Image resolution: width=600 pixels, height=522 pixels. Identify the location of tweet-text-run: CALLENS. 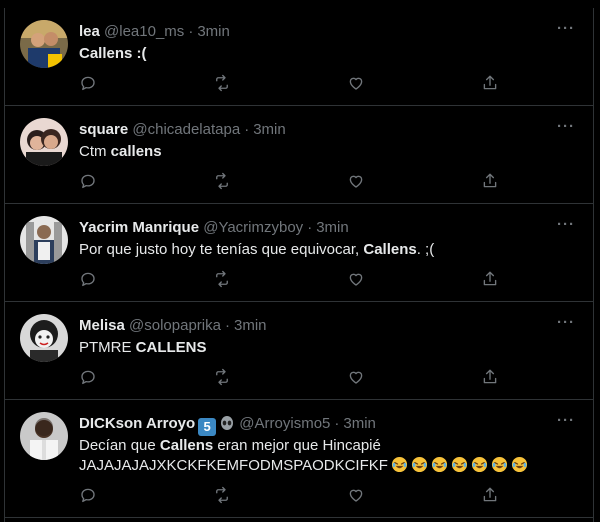
(171, 347).